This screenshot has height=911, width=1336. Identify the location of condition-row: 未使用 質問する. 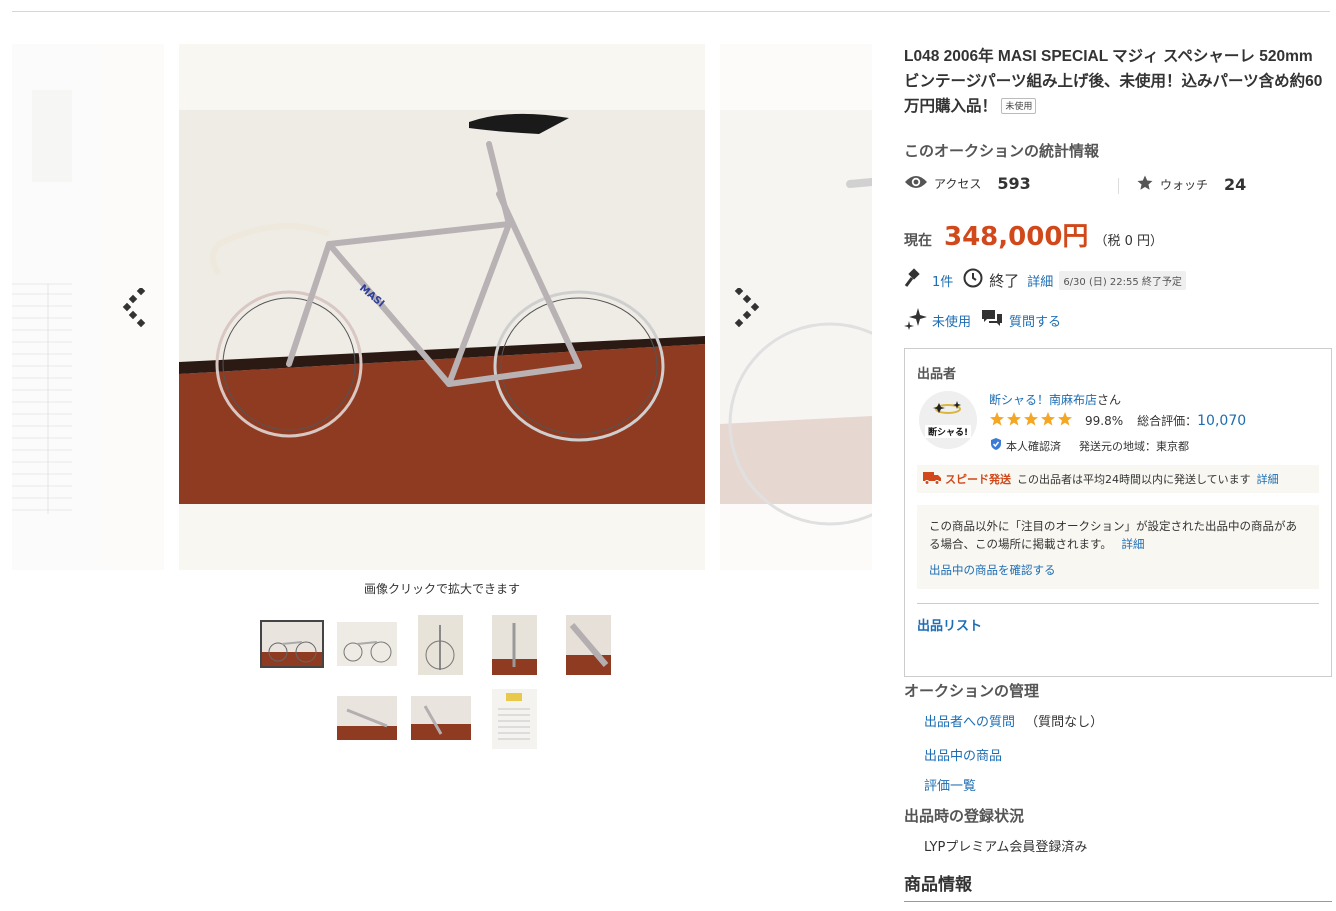
(982, 320).